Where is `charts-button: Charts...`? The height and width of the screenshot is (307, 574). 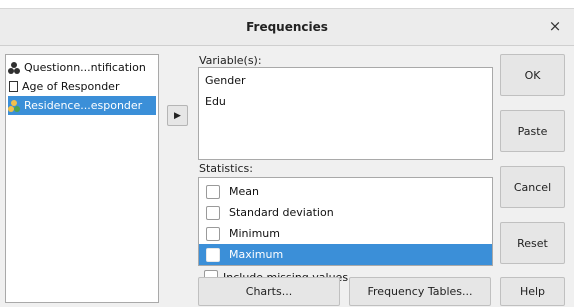
charts-button: Charts... is located at coordinates (269, 291).